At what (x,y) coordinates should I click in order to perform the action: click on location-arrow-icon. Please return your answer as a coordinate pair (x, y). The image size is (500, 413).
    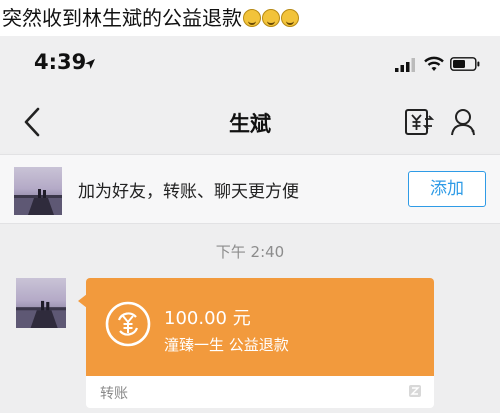
    Looking at the image, I should click on (90, 64).